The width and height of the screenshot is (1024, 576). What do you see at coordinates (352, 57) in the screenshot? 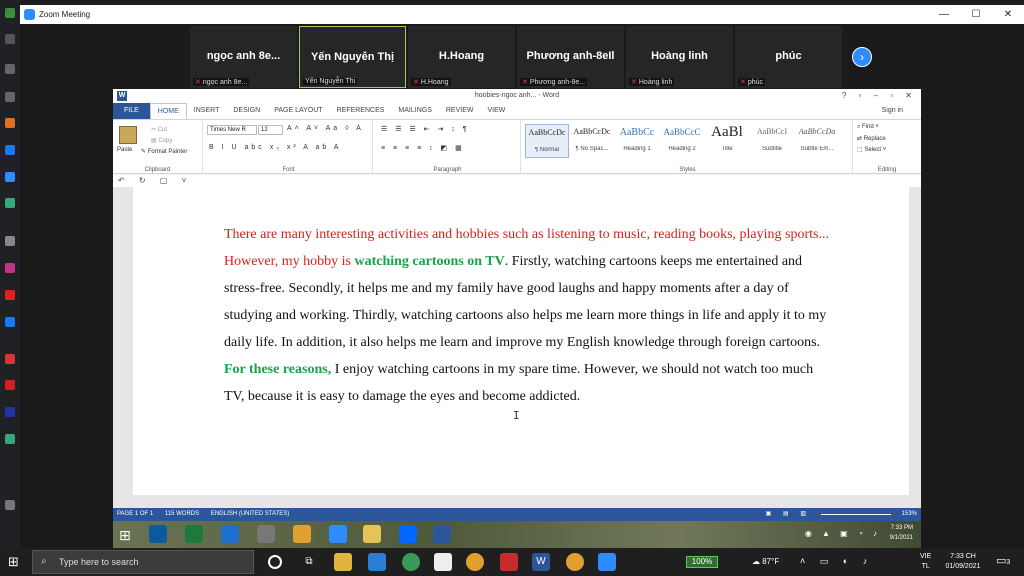
I see `participant-tile-active: Yến Nguyễn Thị Yến Nguyễn Thị` at bounding box center [352, 57].